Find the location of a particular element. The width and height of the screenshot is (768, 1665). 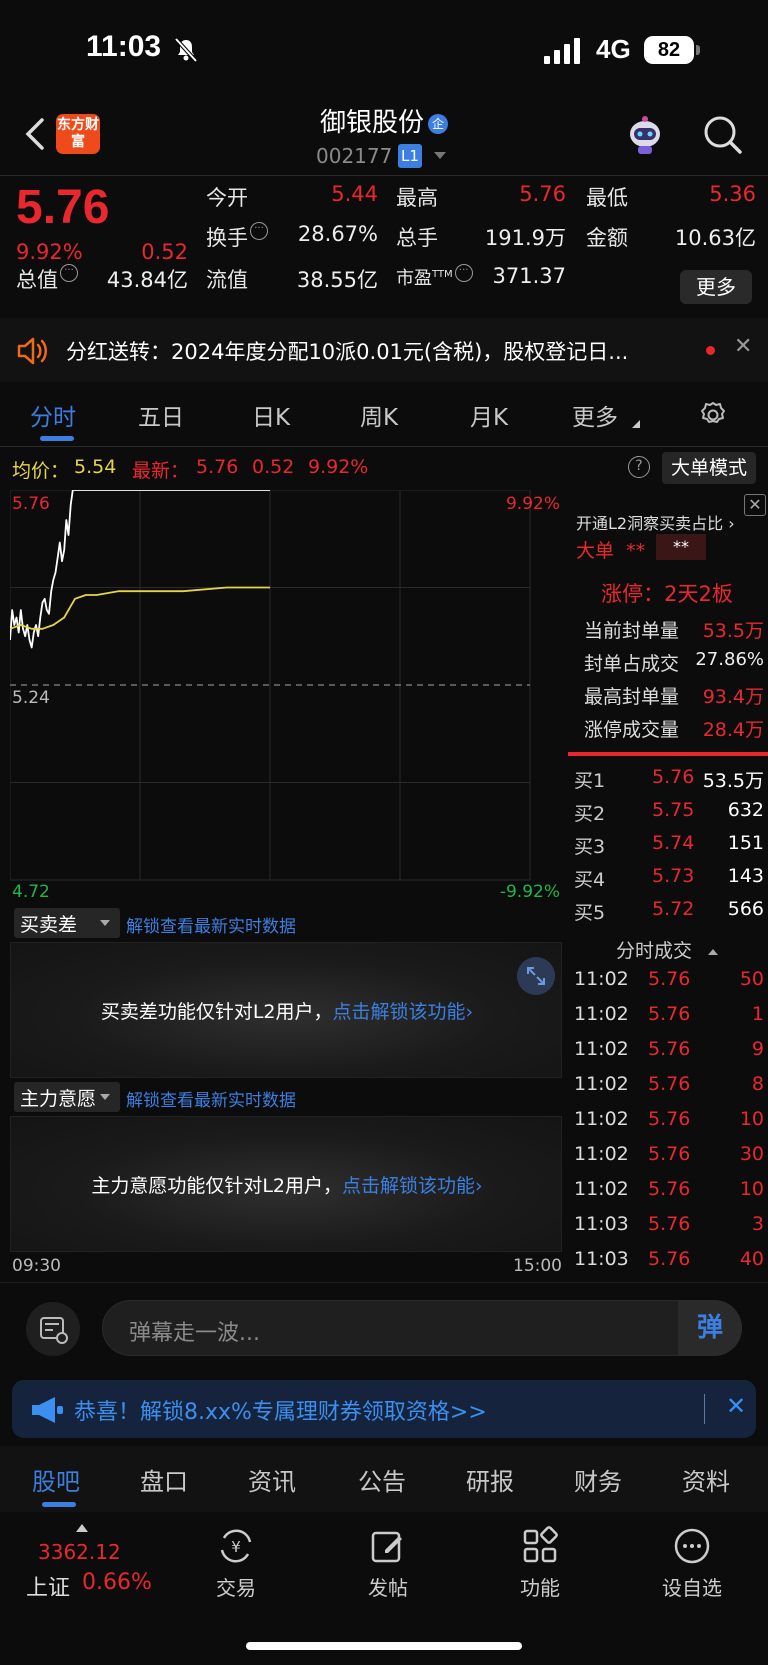

float-cap-label: 流值 is located at coordinates (227, 280).